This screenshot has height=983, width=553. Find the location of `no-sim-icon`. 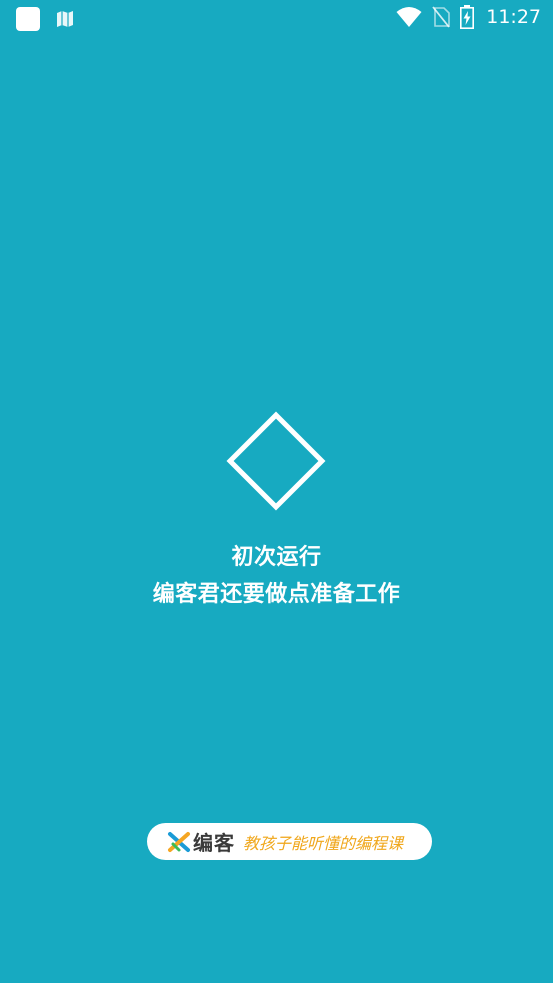

no-sim-icon is located at coordinates (441, 17).